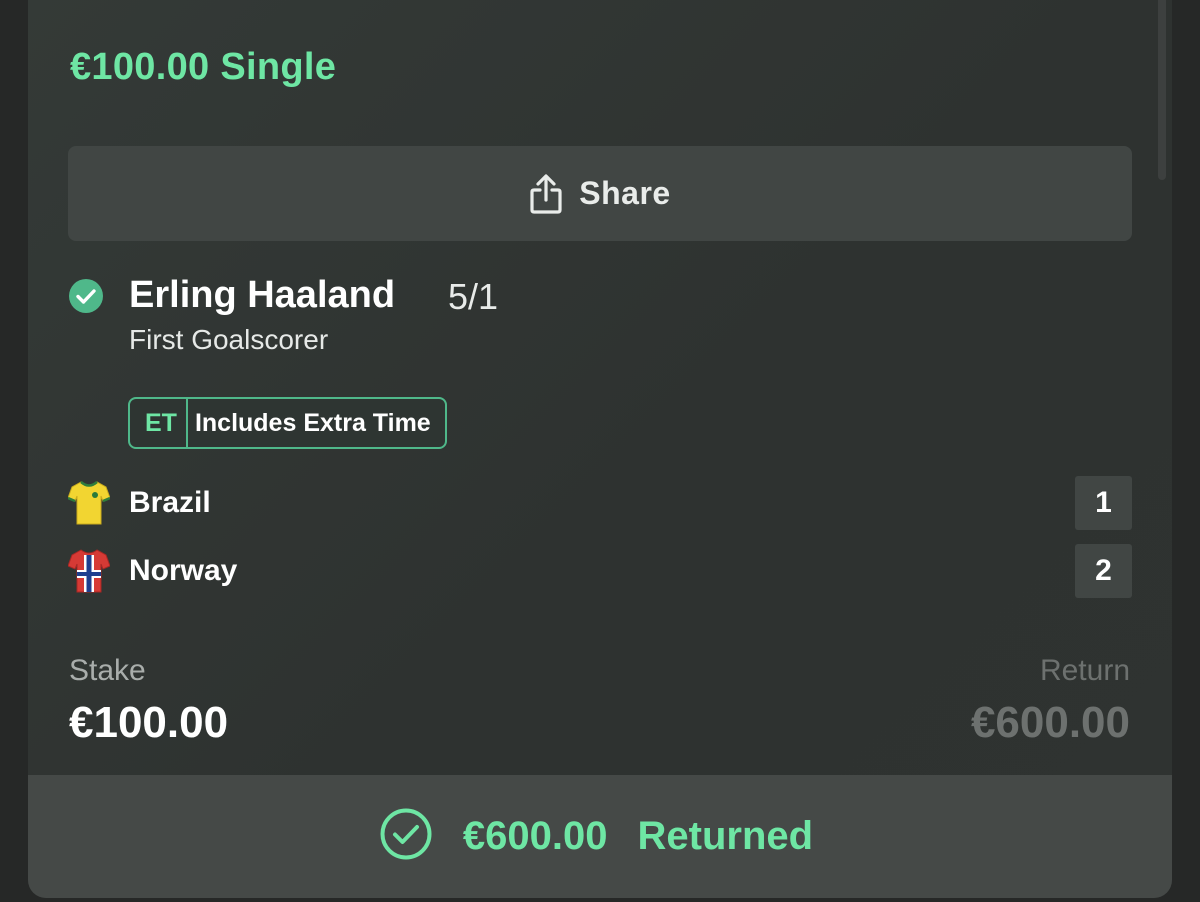  I want to click on team-row-brazil: Brazil 1, so click(599, 503).